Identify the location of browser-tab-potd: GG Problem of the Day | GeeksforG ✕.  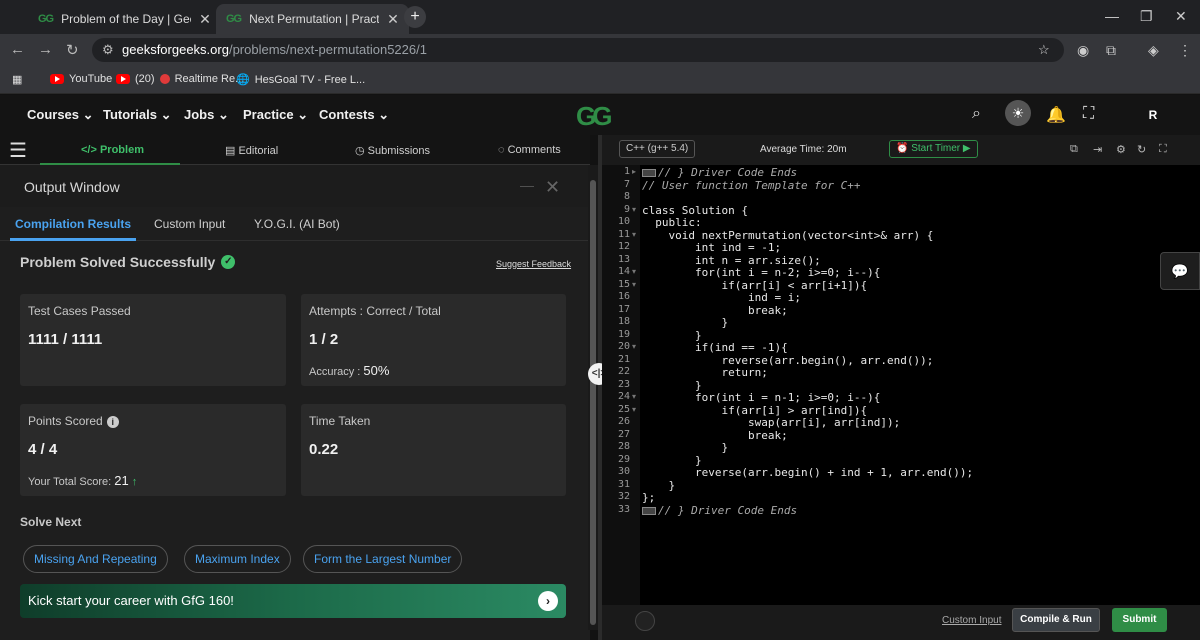
(124, 19).